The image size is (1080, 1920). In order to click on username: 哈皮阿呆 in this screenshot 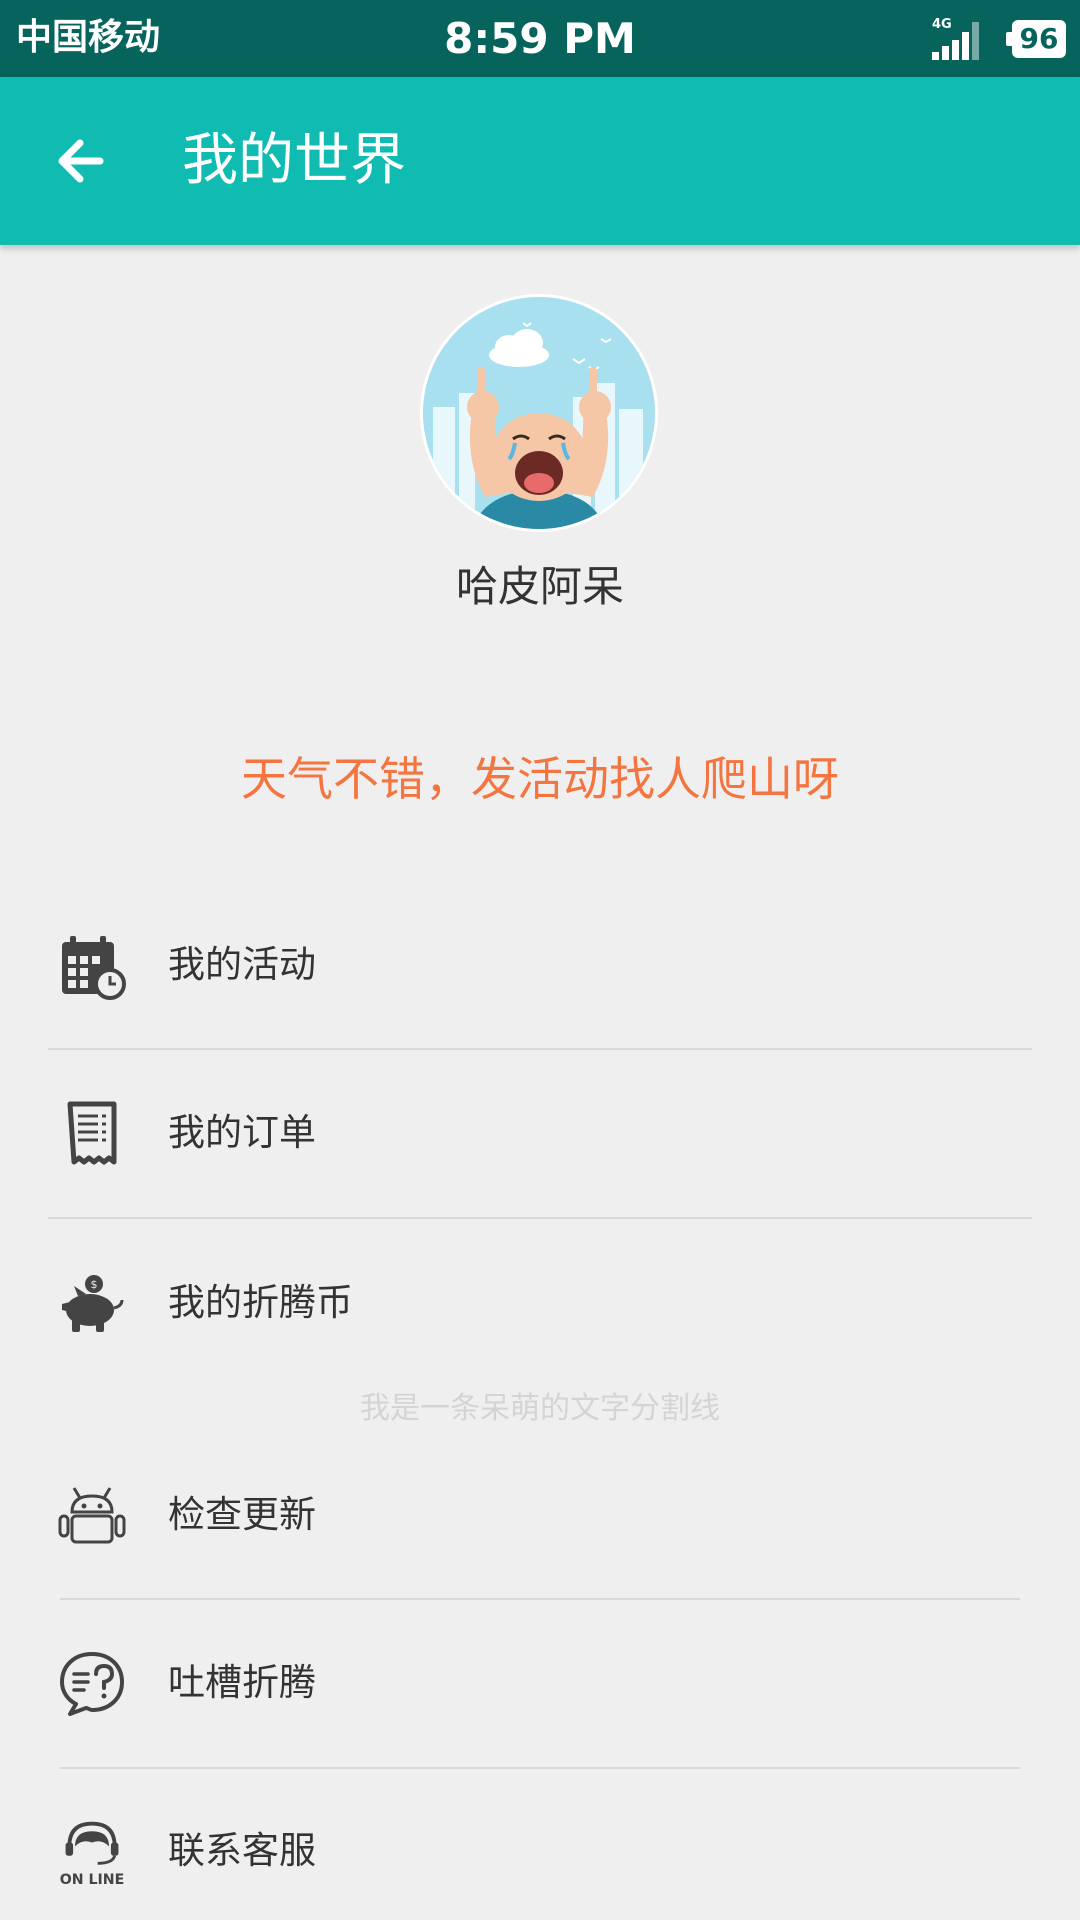, I will do `click(539, 586)`.